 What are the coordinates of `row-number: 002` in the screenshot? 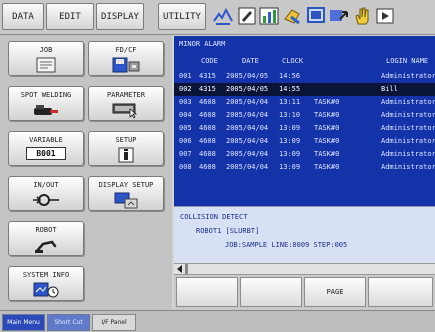 It's located at (185, 89).